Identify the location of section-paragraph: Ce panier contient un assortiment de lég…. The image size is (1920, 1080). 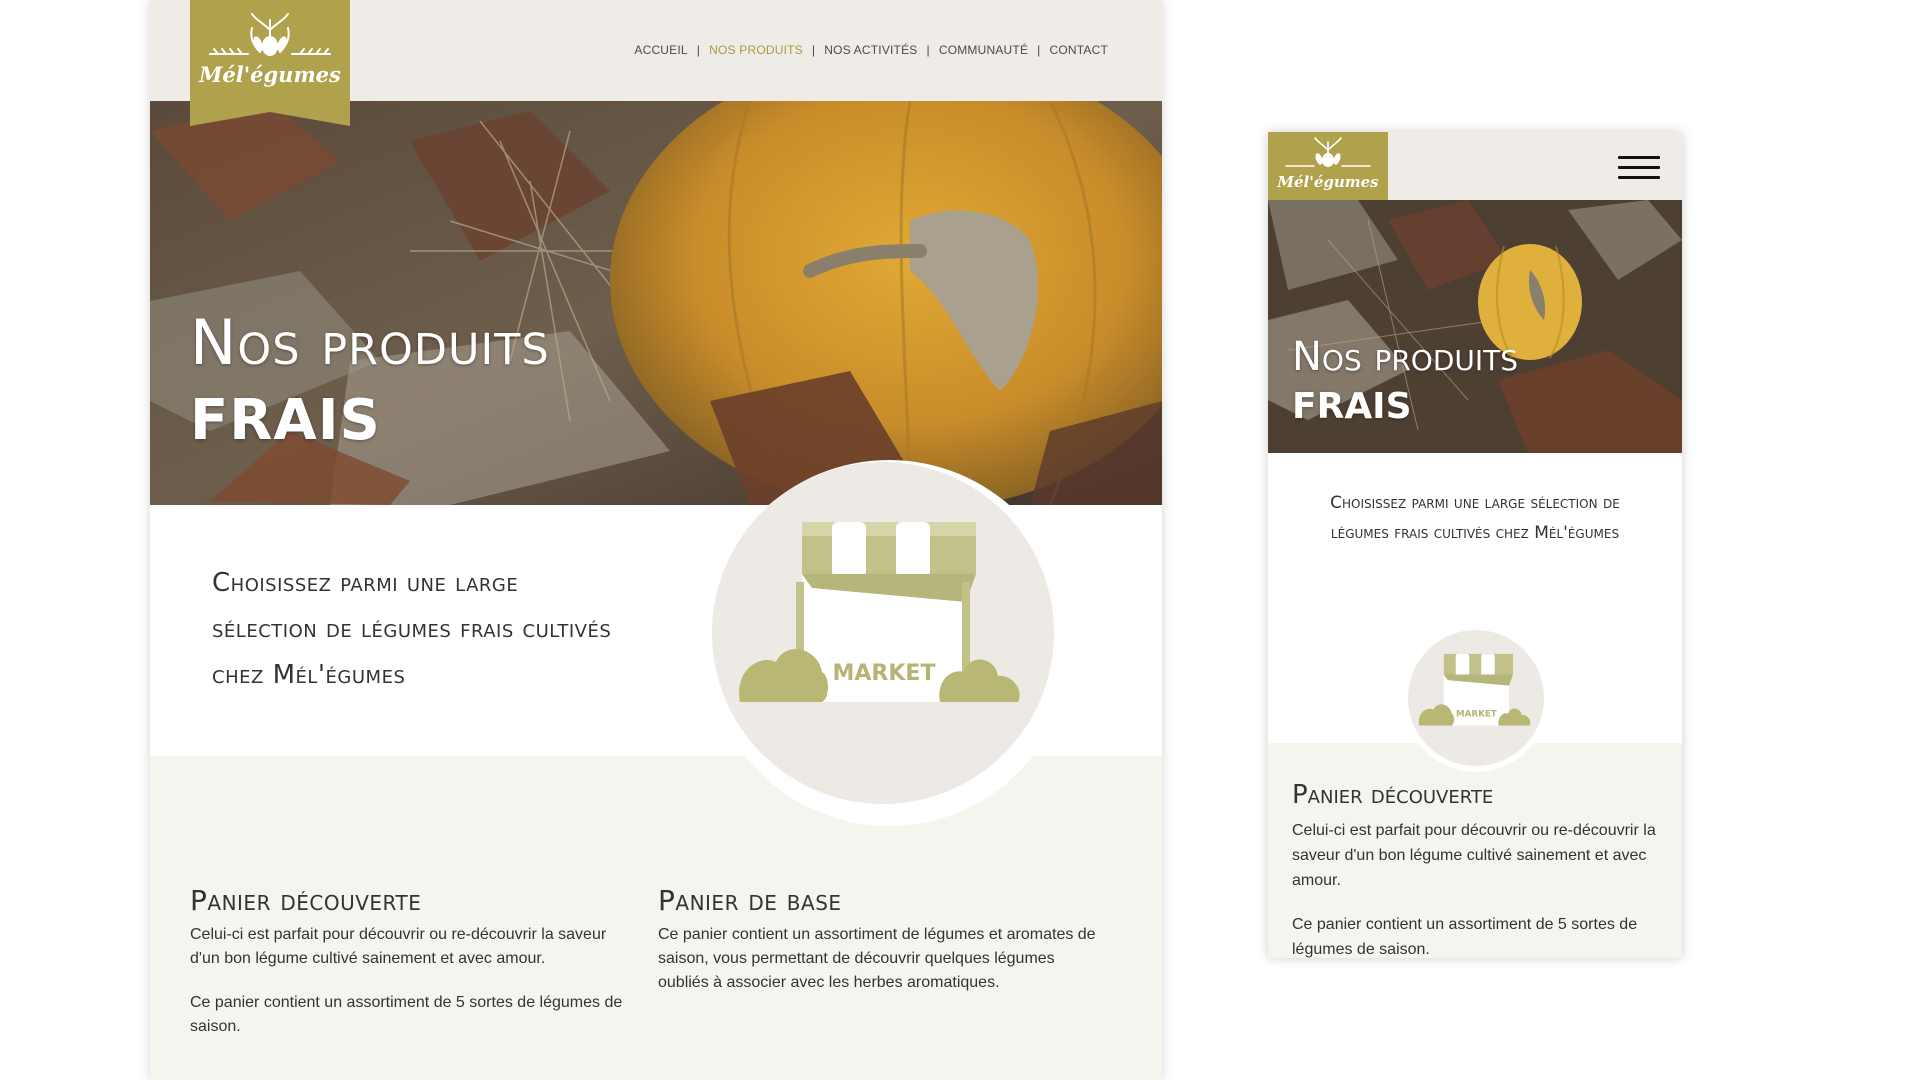
(877, 958).